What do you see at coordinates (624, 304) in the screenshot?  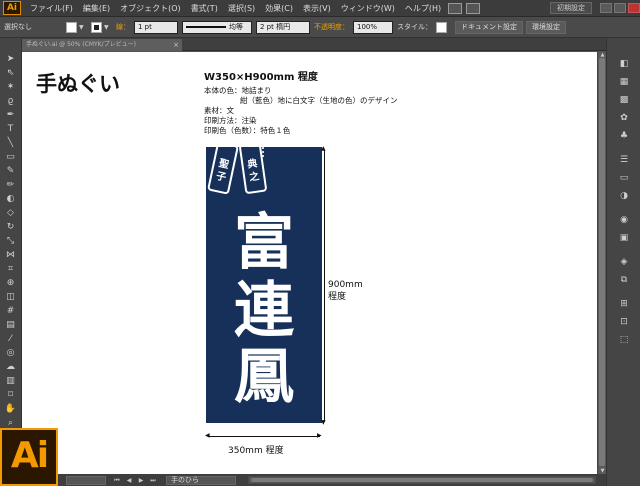 I see `align-icon: ⊞` at bounding box center [624, 304].